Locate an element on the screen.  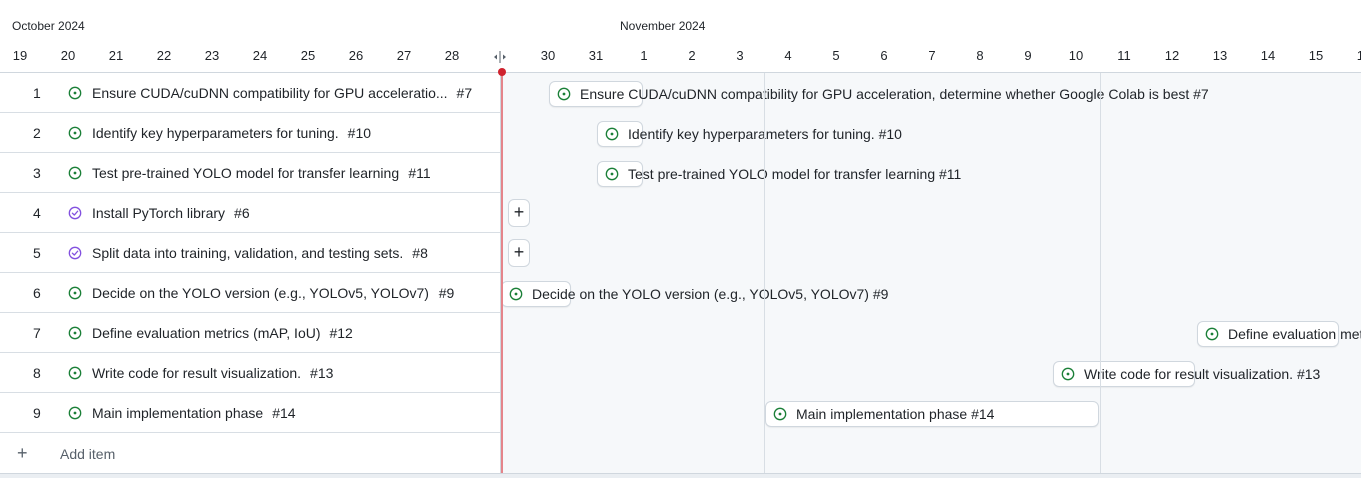
item-row: 4 Install PyTorch library #6 is located at coordinates (250, 213).